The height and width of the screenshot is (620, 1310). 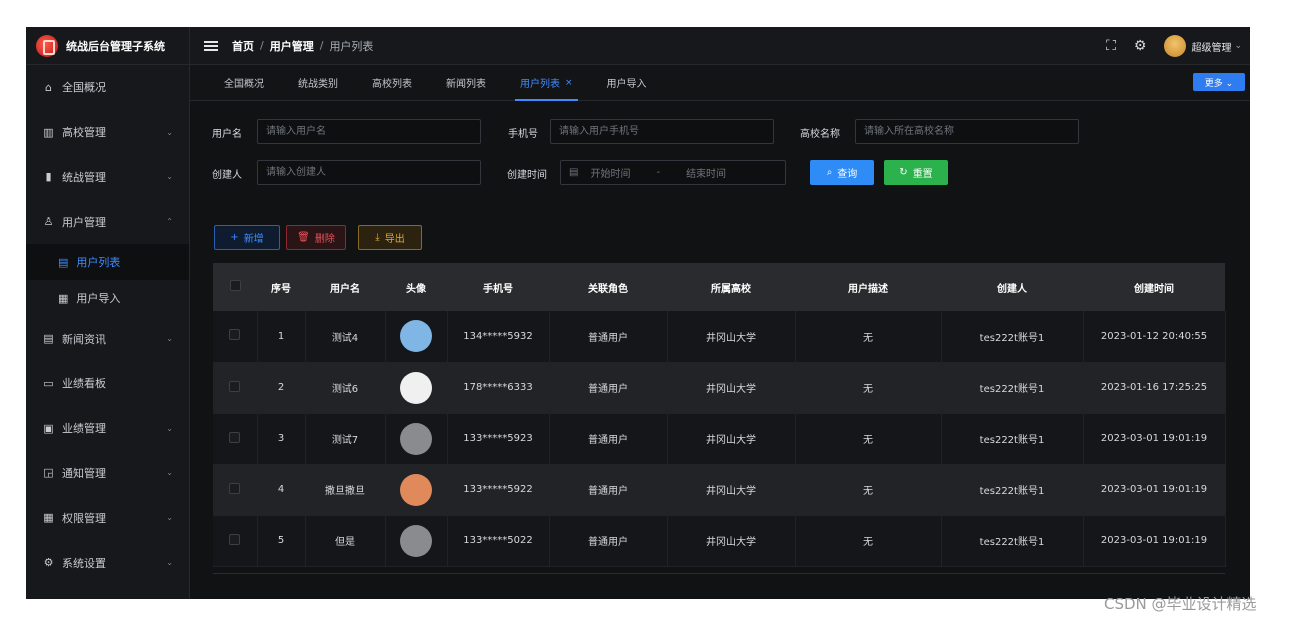 I want to click on cell-creator: tes222t账号1, so click(x=1012, y=337).